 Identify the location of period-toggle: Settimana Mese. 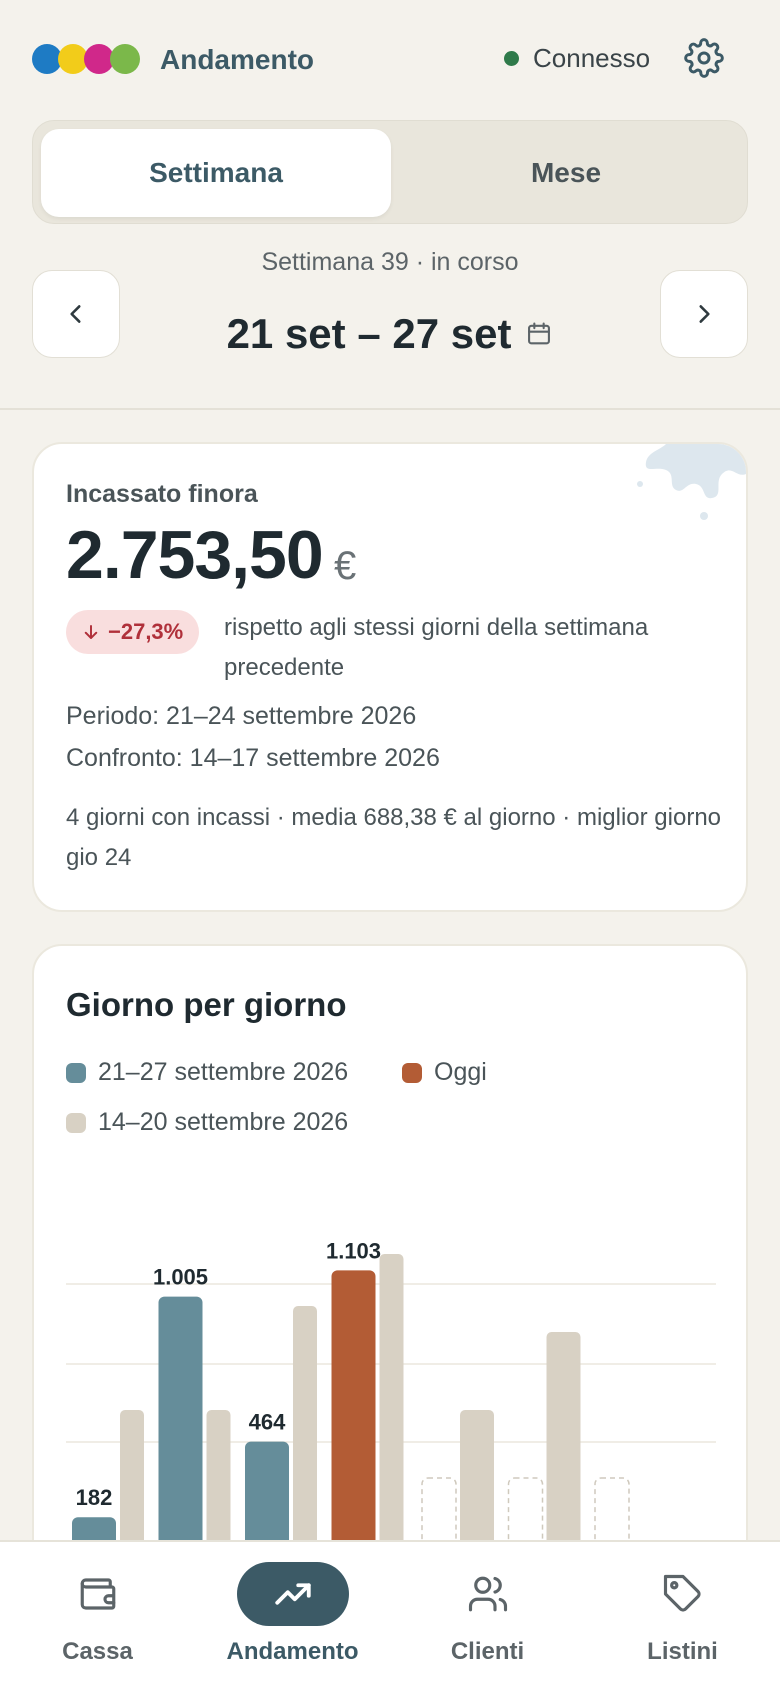
(390, 172).